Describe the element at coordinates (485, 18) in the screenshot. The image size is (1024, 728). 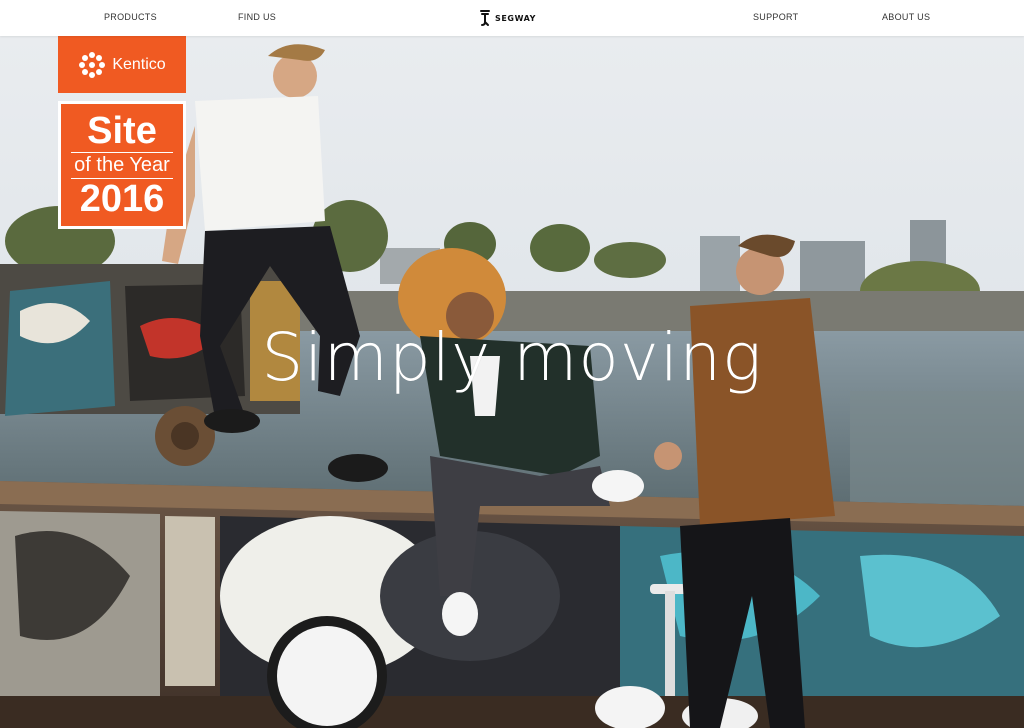
I see `segway-mark-icon` at that location.